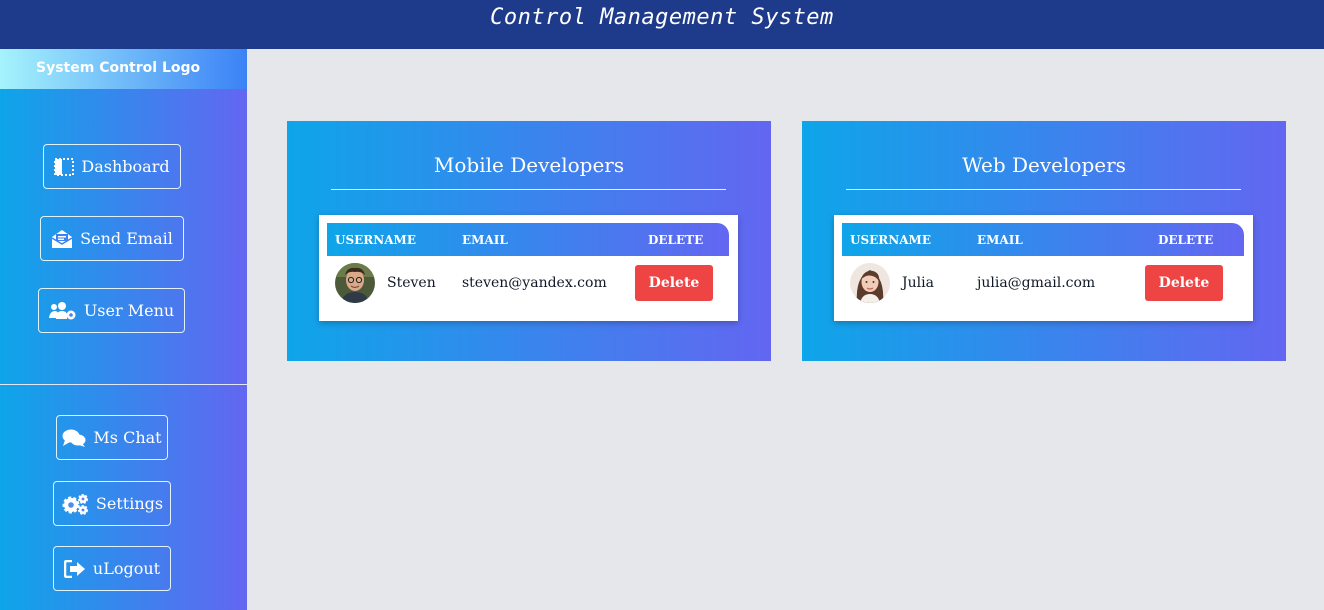 This screenshot has width=1324, height=610. What do you see at coordinates (129, 310) in the screenshot?
I see `user-menu-label: User Menu` at bounding box center [129, 310].